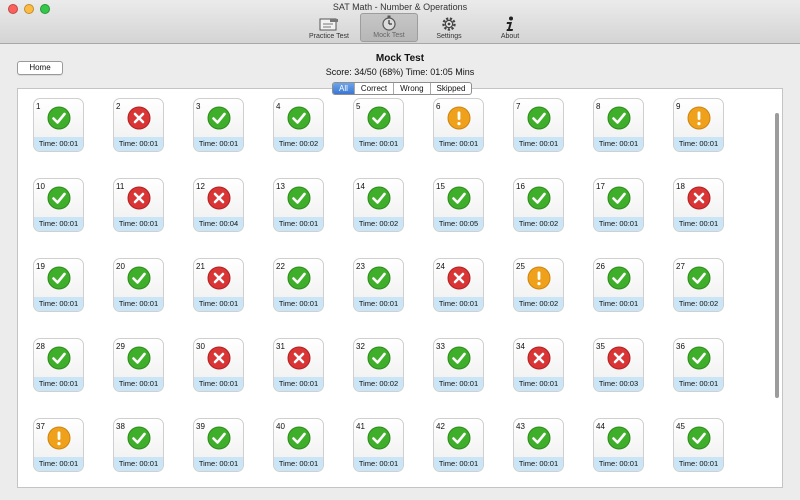 The image size is (800, 500). What do you see at coordinates (539, 358) in the screenshot?
I see `wrong-x-icon` at bounding box center [539, 358].